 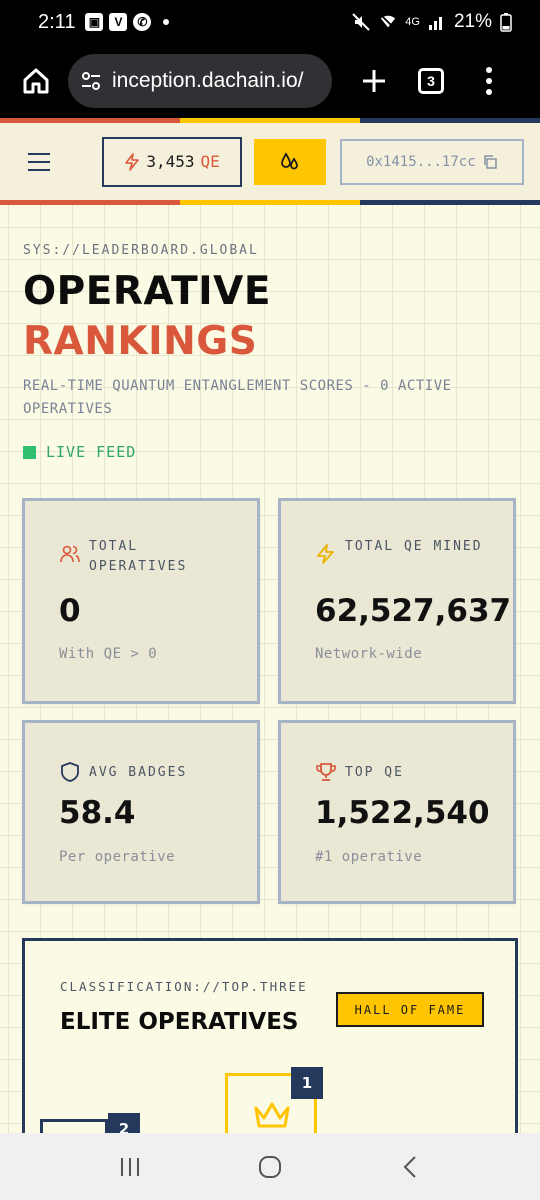 I want to click on status-time: 2:11, so click(x=57, y=21).